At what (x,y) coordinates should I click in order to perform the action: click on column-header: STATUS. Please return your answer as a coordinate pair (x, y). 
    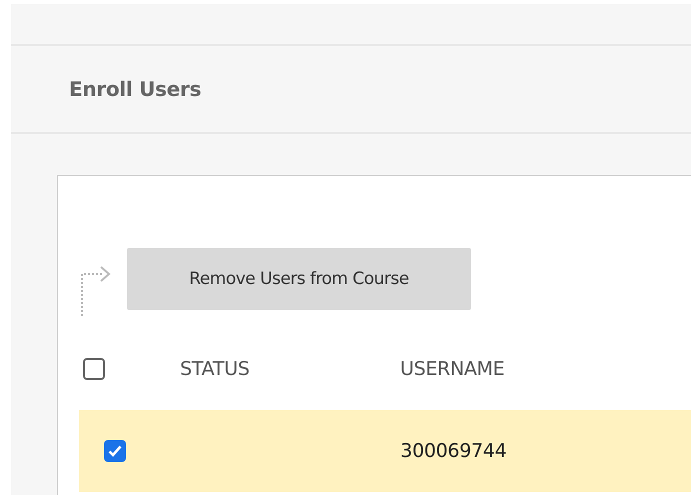
    Looking at the image, I should click on (215, 369).